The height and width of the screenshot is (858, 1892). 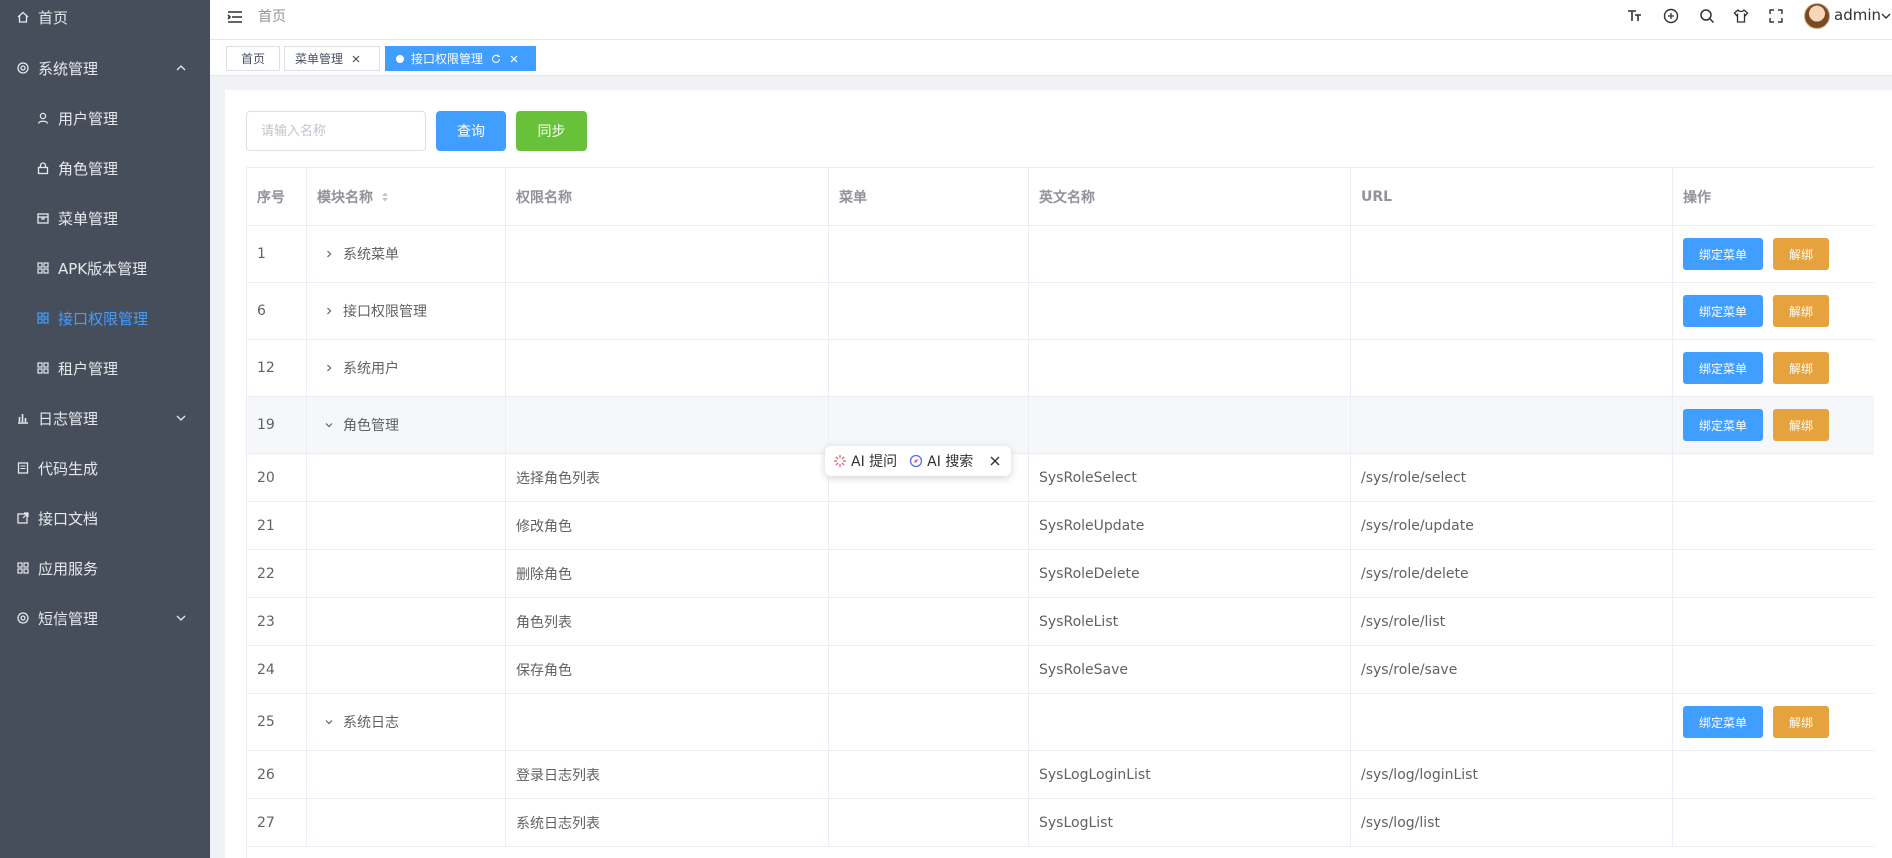 I want to click on tab-home: 首页, so click(x=253, y=58).